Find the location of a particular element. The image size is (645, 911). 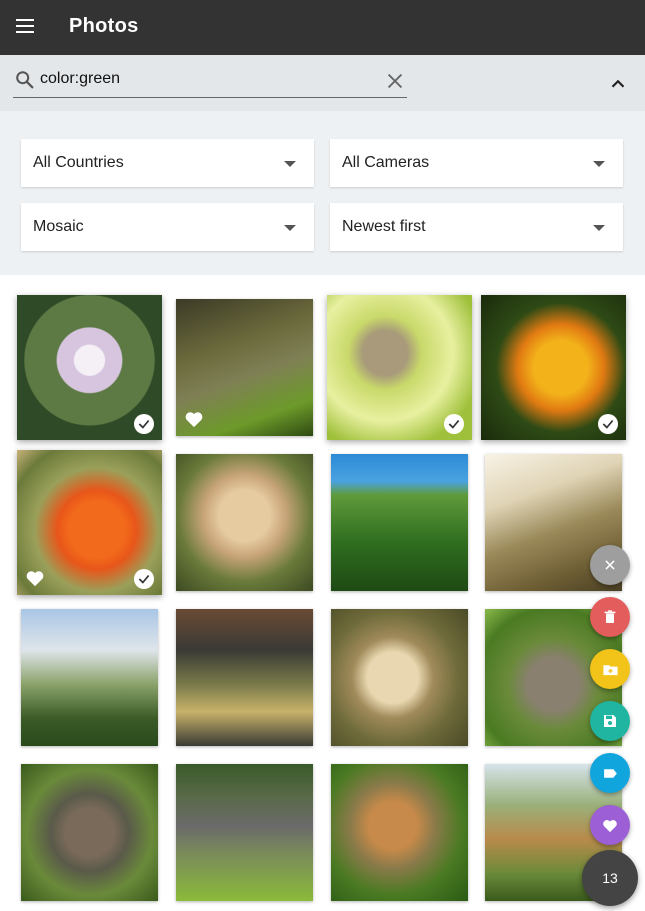

page-title: Photos is located at coordinates (104, 26).